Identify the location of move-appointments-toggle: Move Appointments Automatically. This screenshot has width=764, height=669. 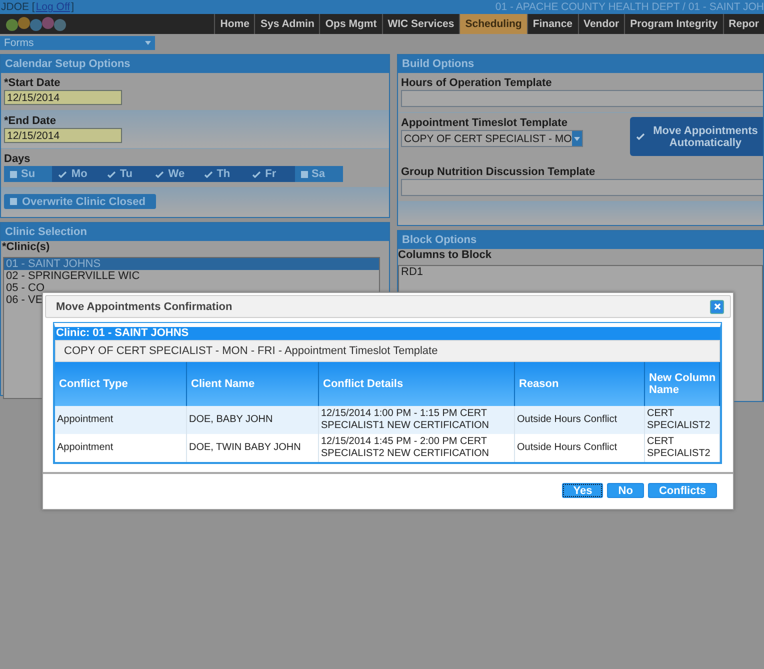
(696, 136).